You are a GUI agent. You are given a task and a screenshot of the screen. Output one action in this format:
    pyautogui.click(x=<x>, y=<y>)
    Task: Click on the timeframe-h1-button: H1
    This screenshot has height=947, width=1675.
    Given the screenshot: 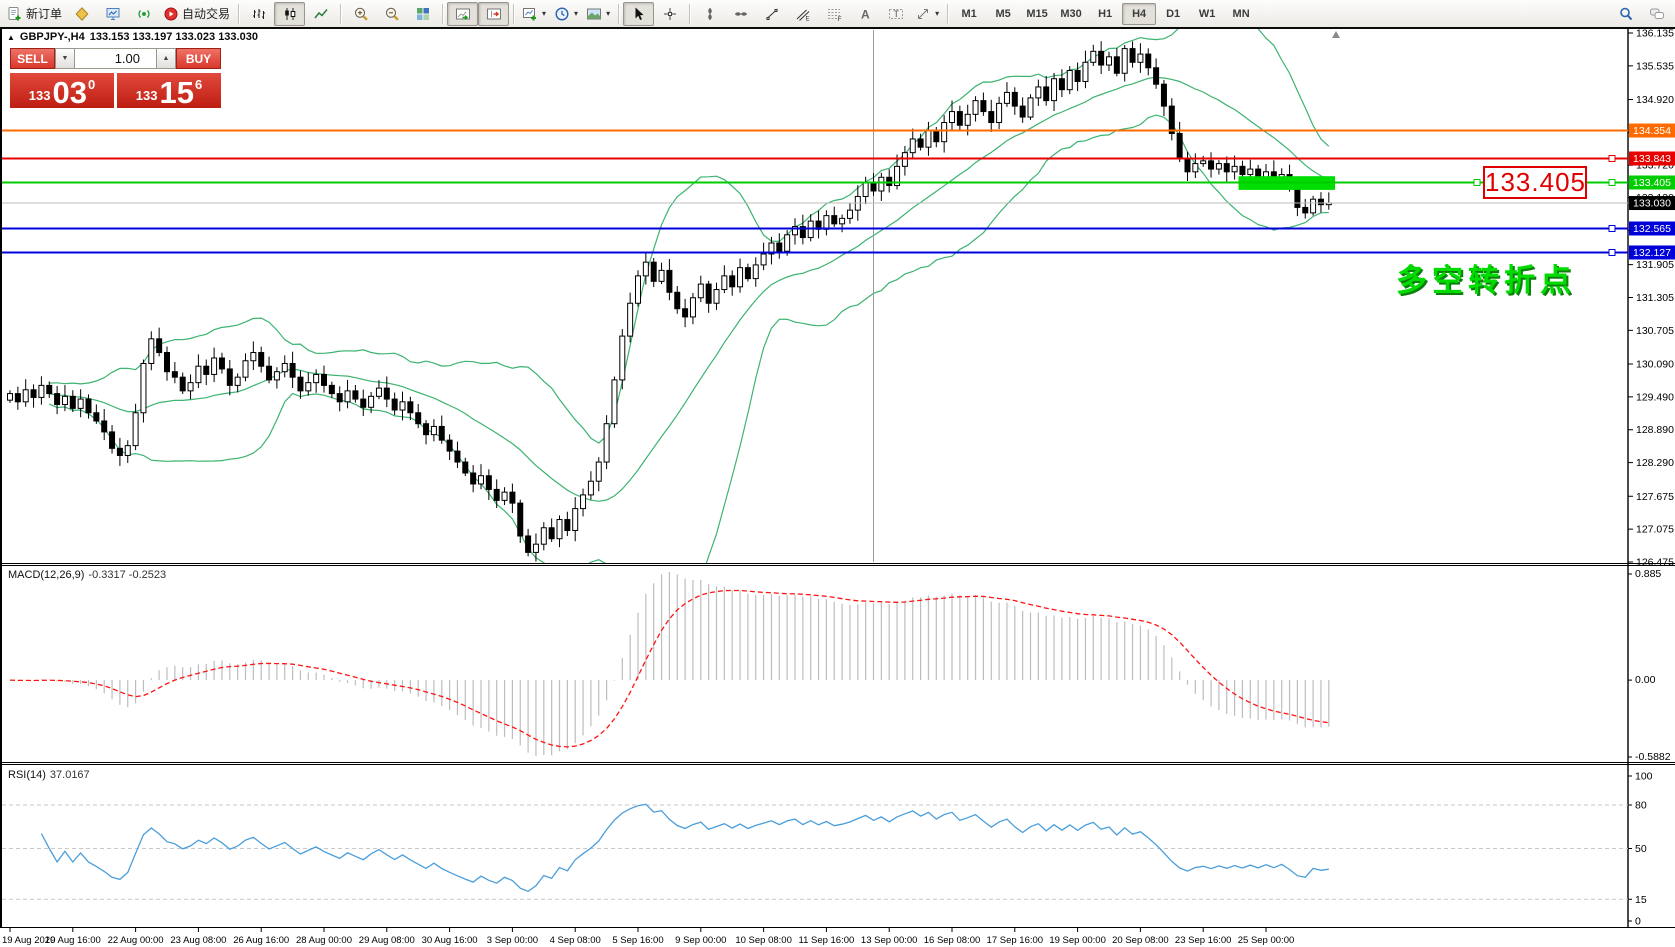 What is the action you would take?
    pyautogui.click(x=1105, y=14)
    